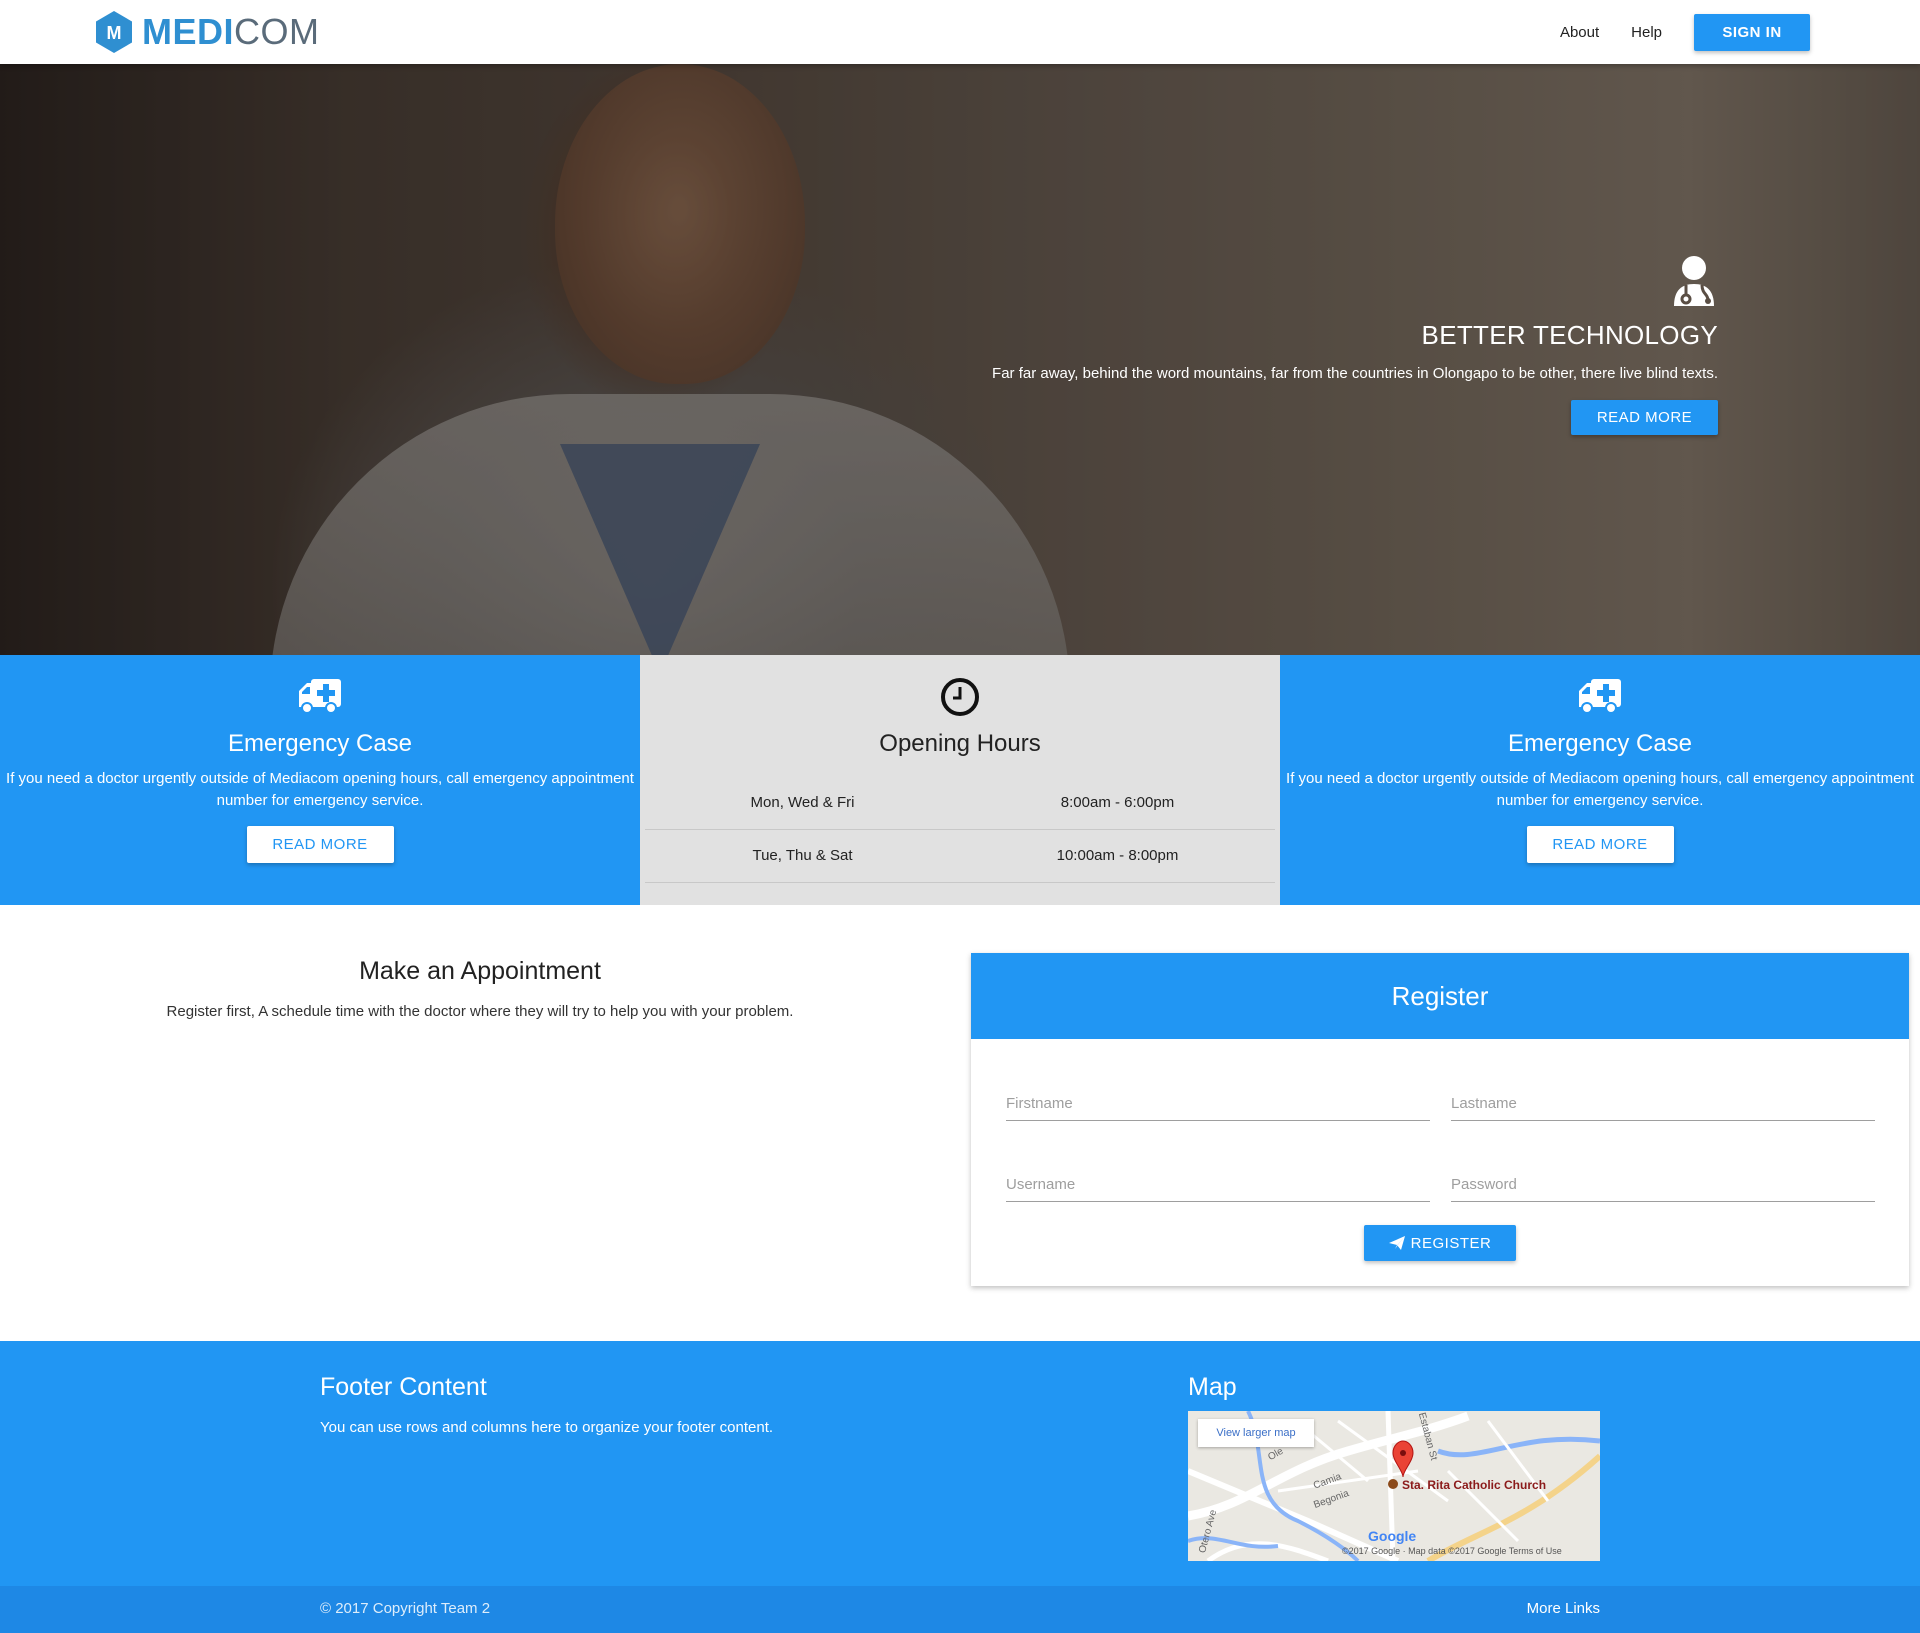 The height and width of the screenshot is (1633, 1920). I want to click on lastname-field, so click(1663, 1102).